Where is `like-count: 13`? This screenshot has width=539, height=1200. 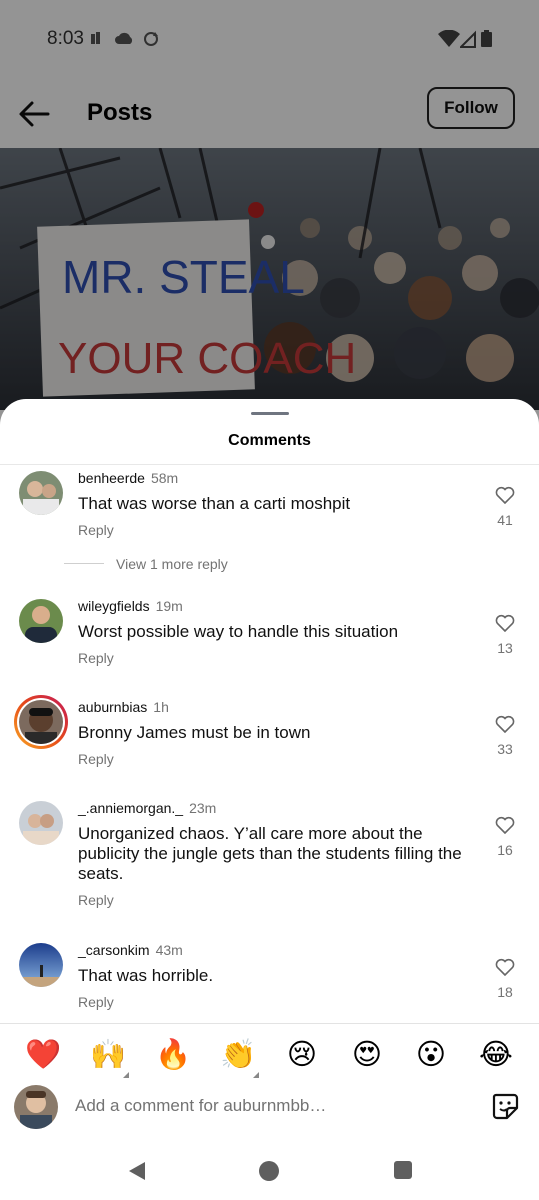
like-count: 13 is located at coordinates (505, 648).